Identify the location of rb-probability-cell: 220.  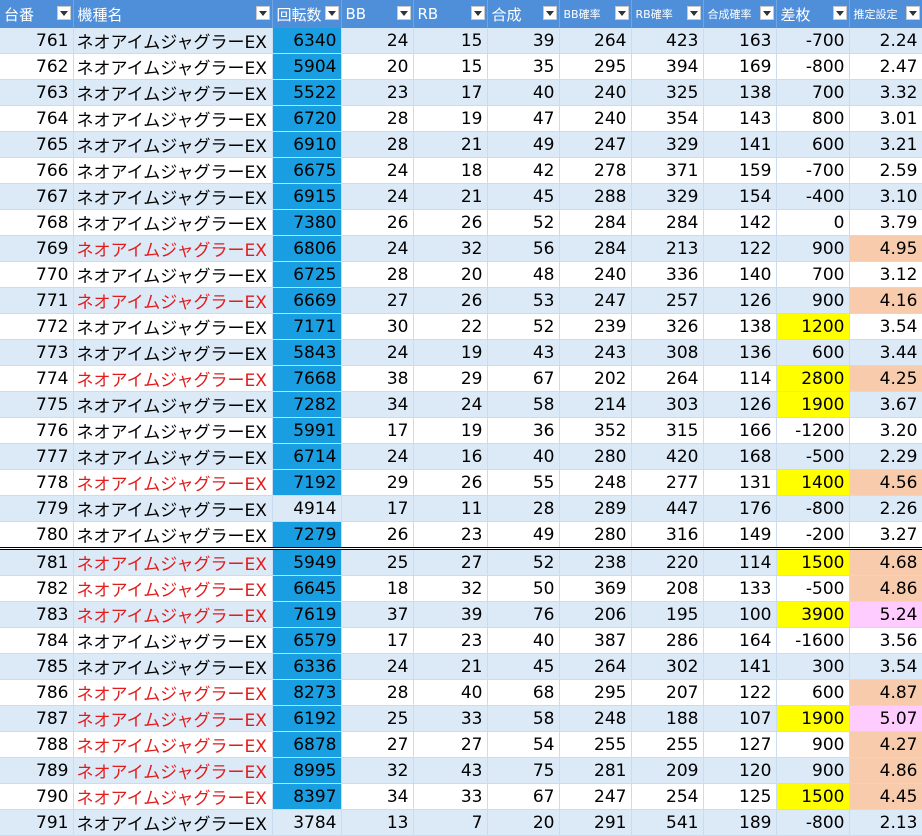
(667, 562).